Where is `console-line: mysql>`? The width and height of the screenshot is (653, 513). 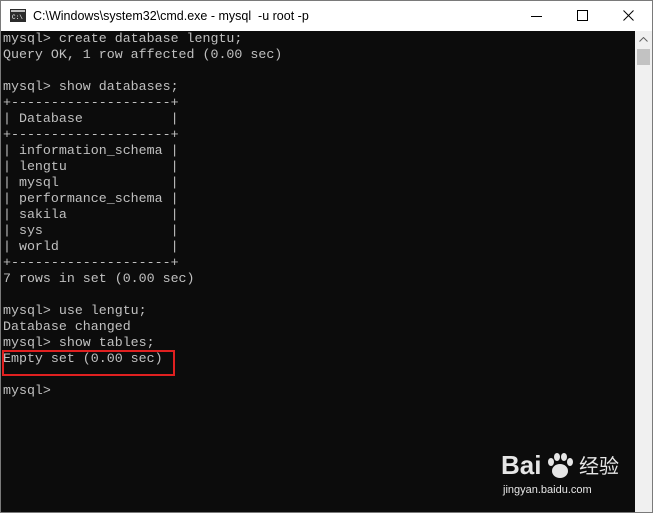
console-line: mysql> is located at coordinates (27, 390).